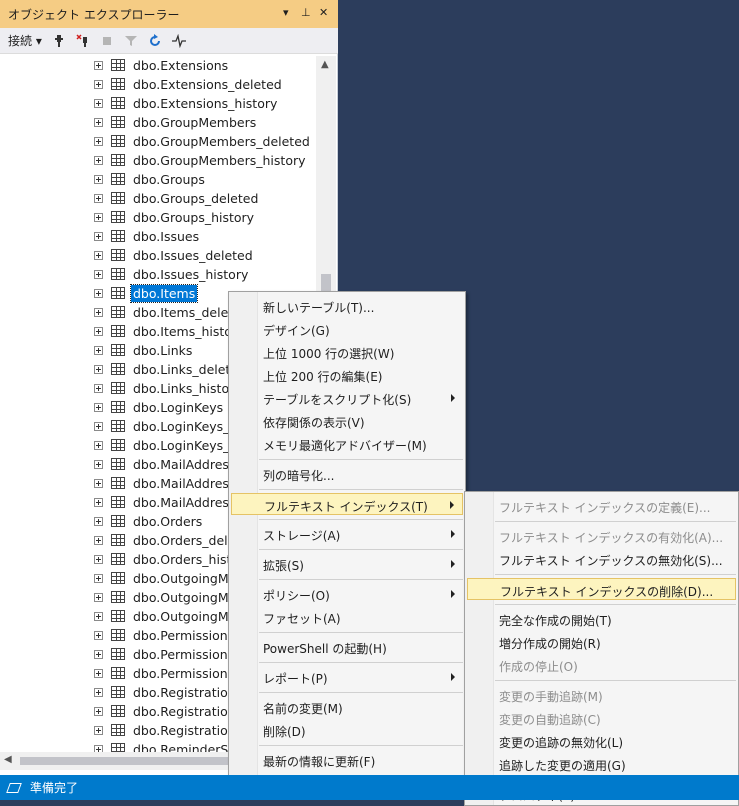 This screenshot has height=806, width=739. Describe the element at coordinates (347, 329) in the screenshot. I see `context-menu-item: デザイン(G)` at that location.